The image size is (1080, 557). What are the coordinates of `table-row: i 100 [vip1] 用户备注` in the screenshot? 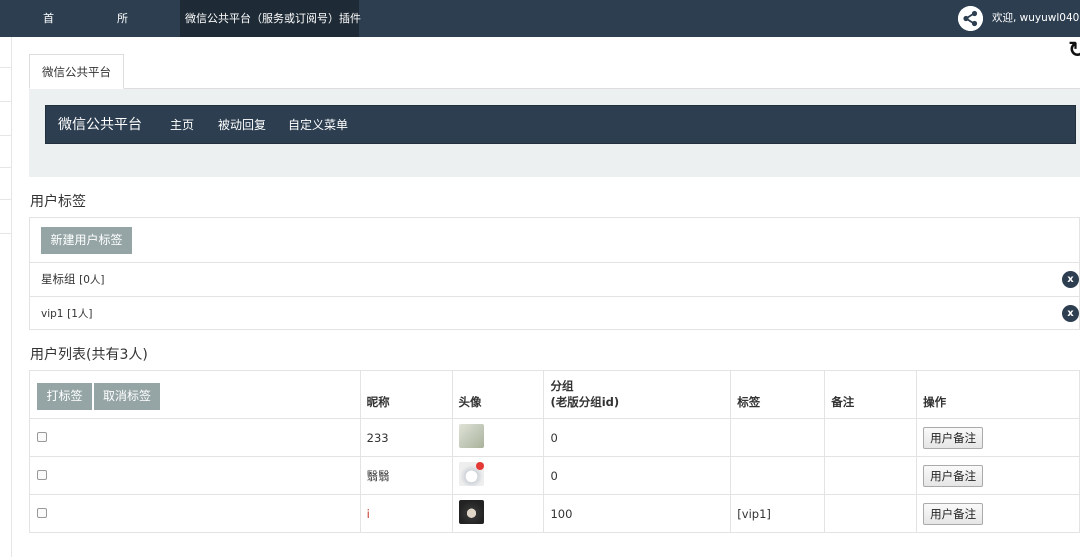 It's located at (554, 513).